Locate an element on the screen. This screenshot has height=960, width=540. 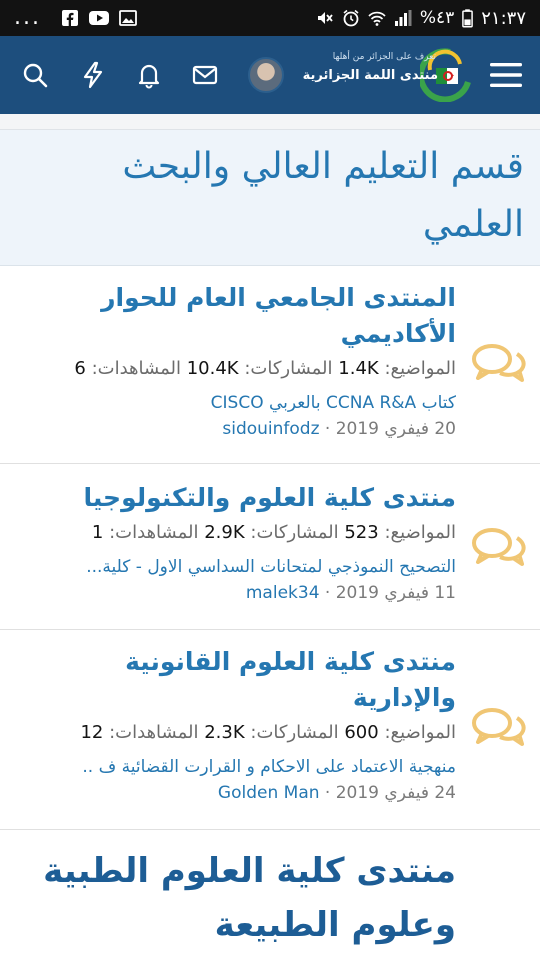
views-count: 12 is located at coordinates (92, 732).